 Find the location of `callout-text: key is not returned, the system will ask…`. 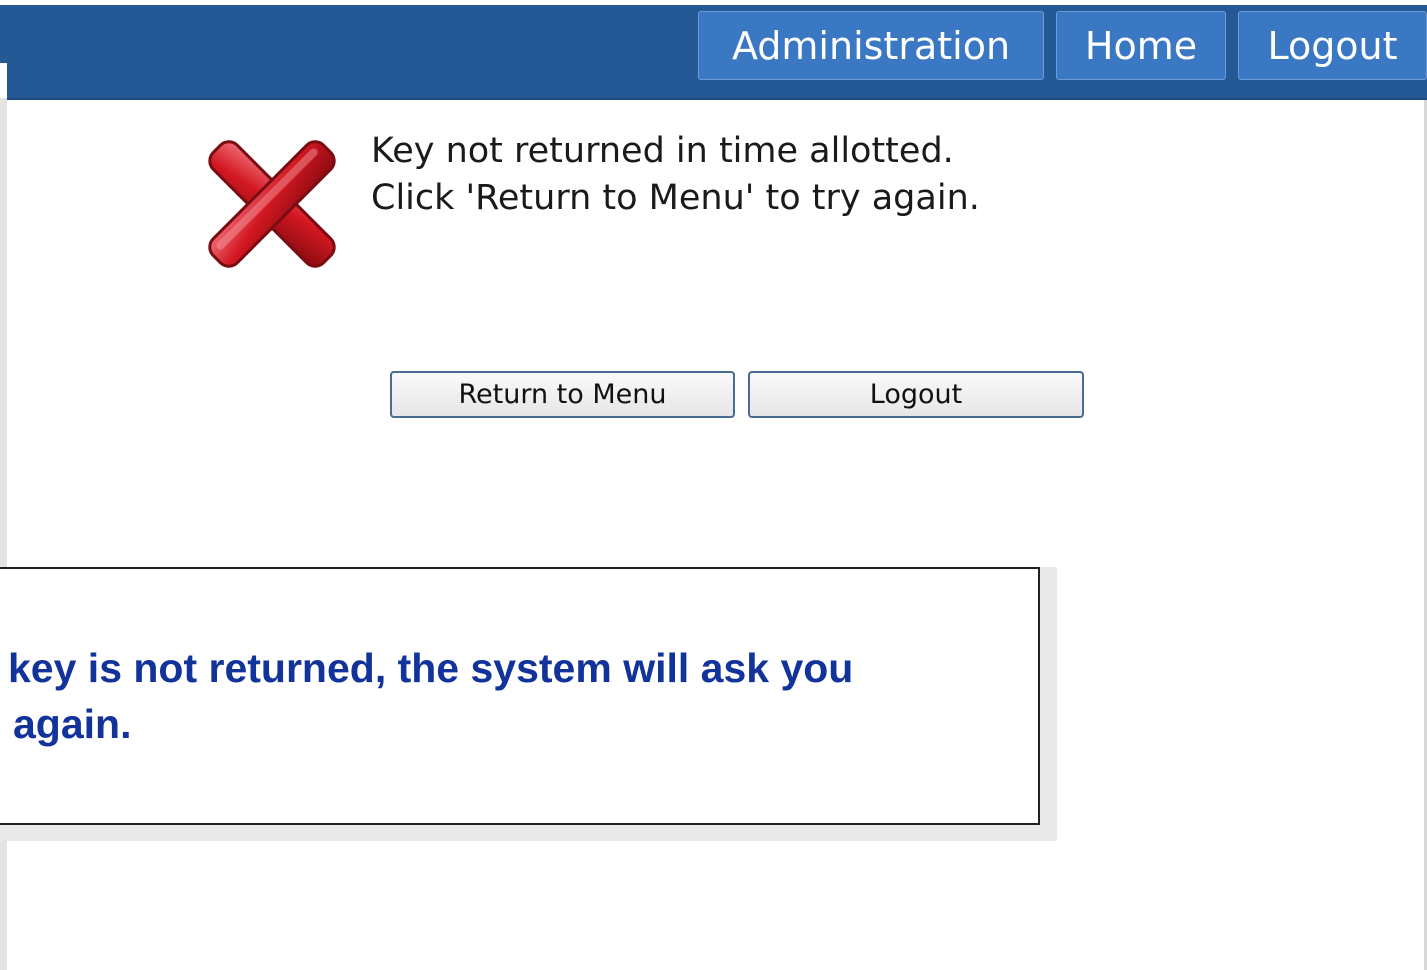

callout-text: key is not returned, the system will ask… is located at coordinates (430, 696).